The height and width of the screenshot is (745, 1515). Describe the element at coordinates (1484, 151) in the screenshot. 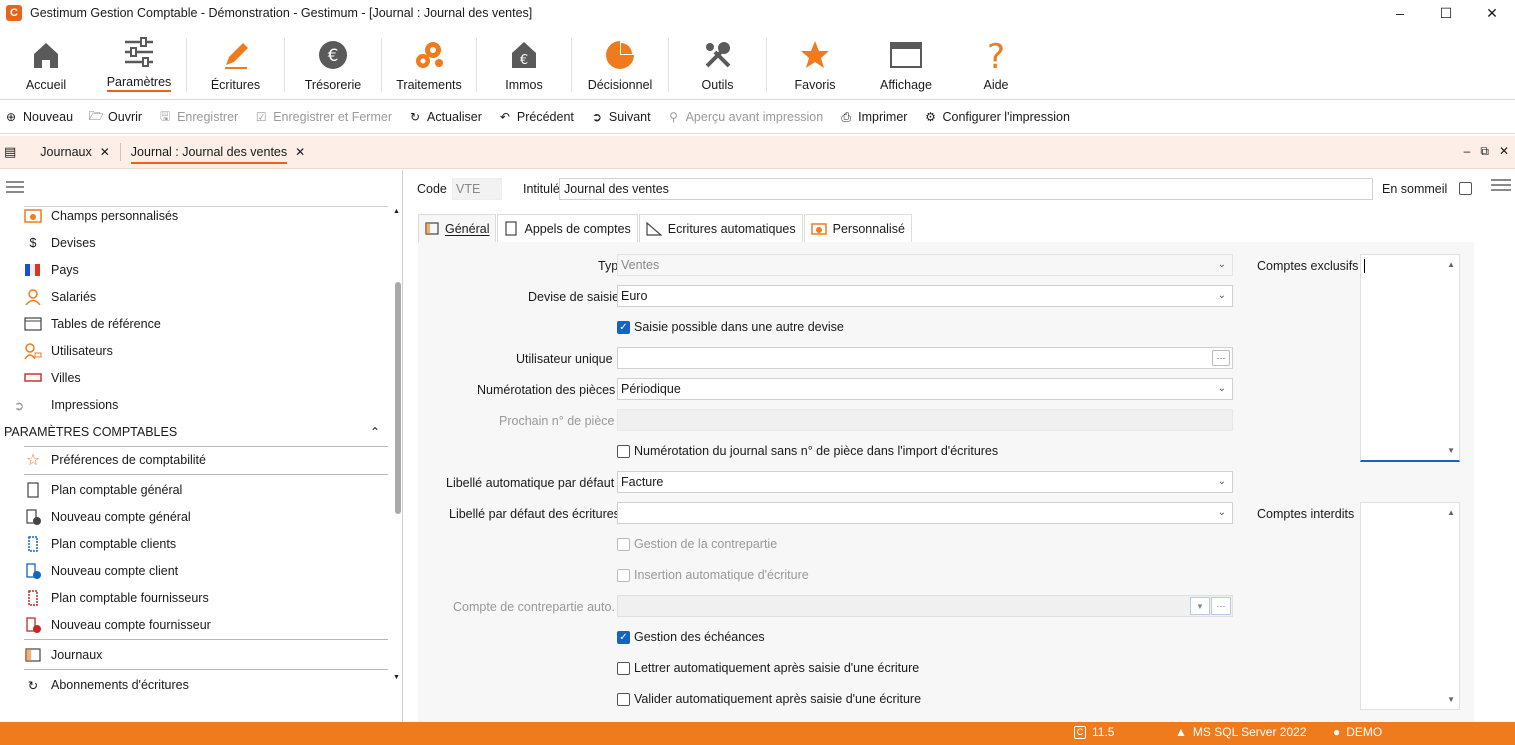

I see `restore-doc-icon: ⧉` at that location.